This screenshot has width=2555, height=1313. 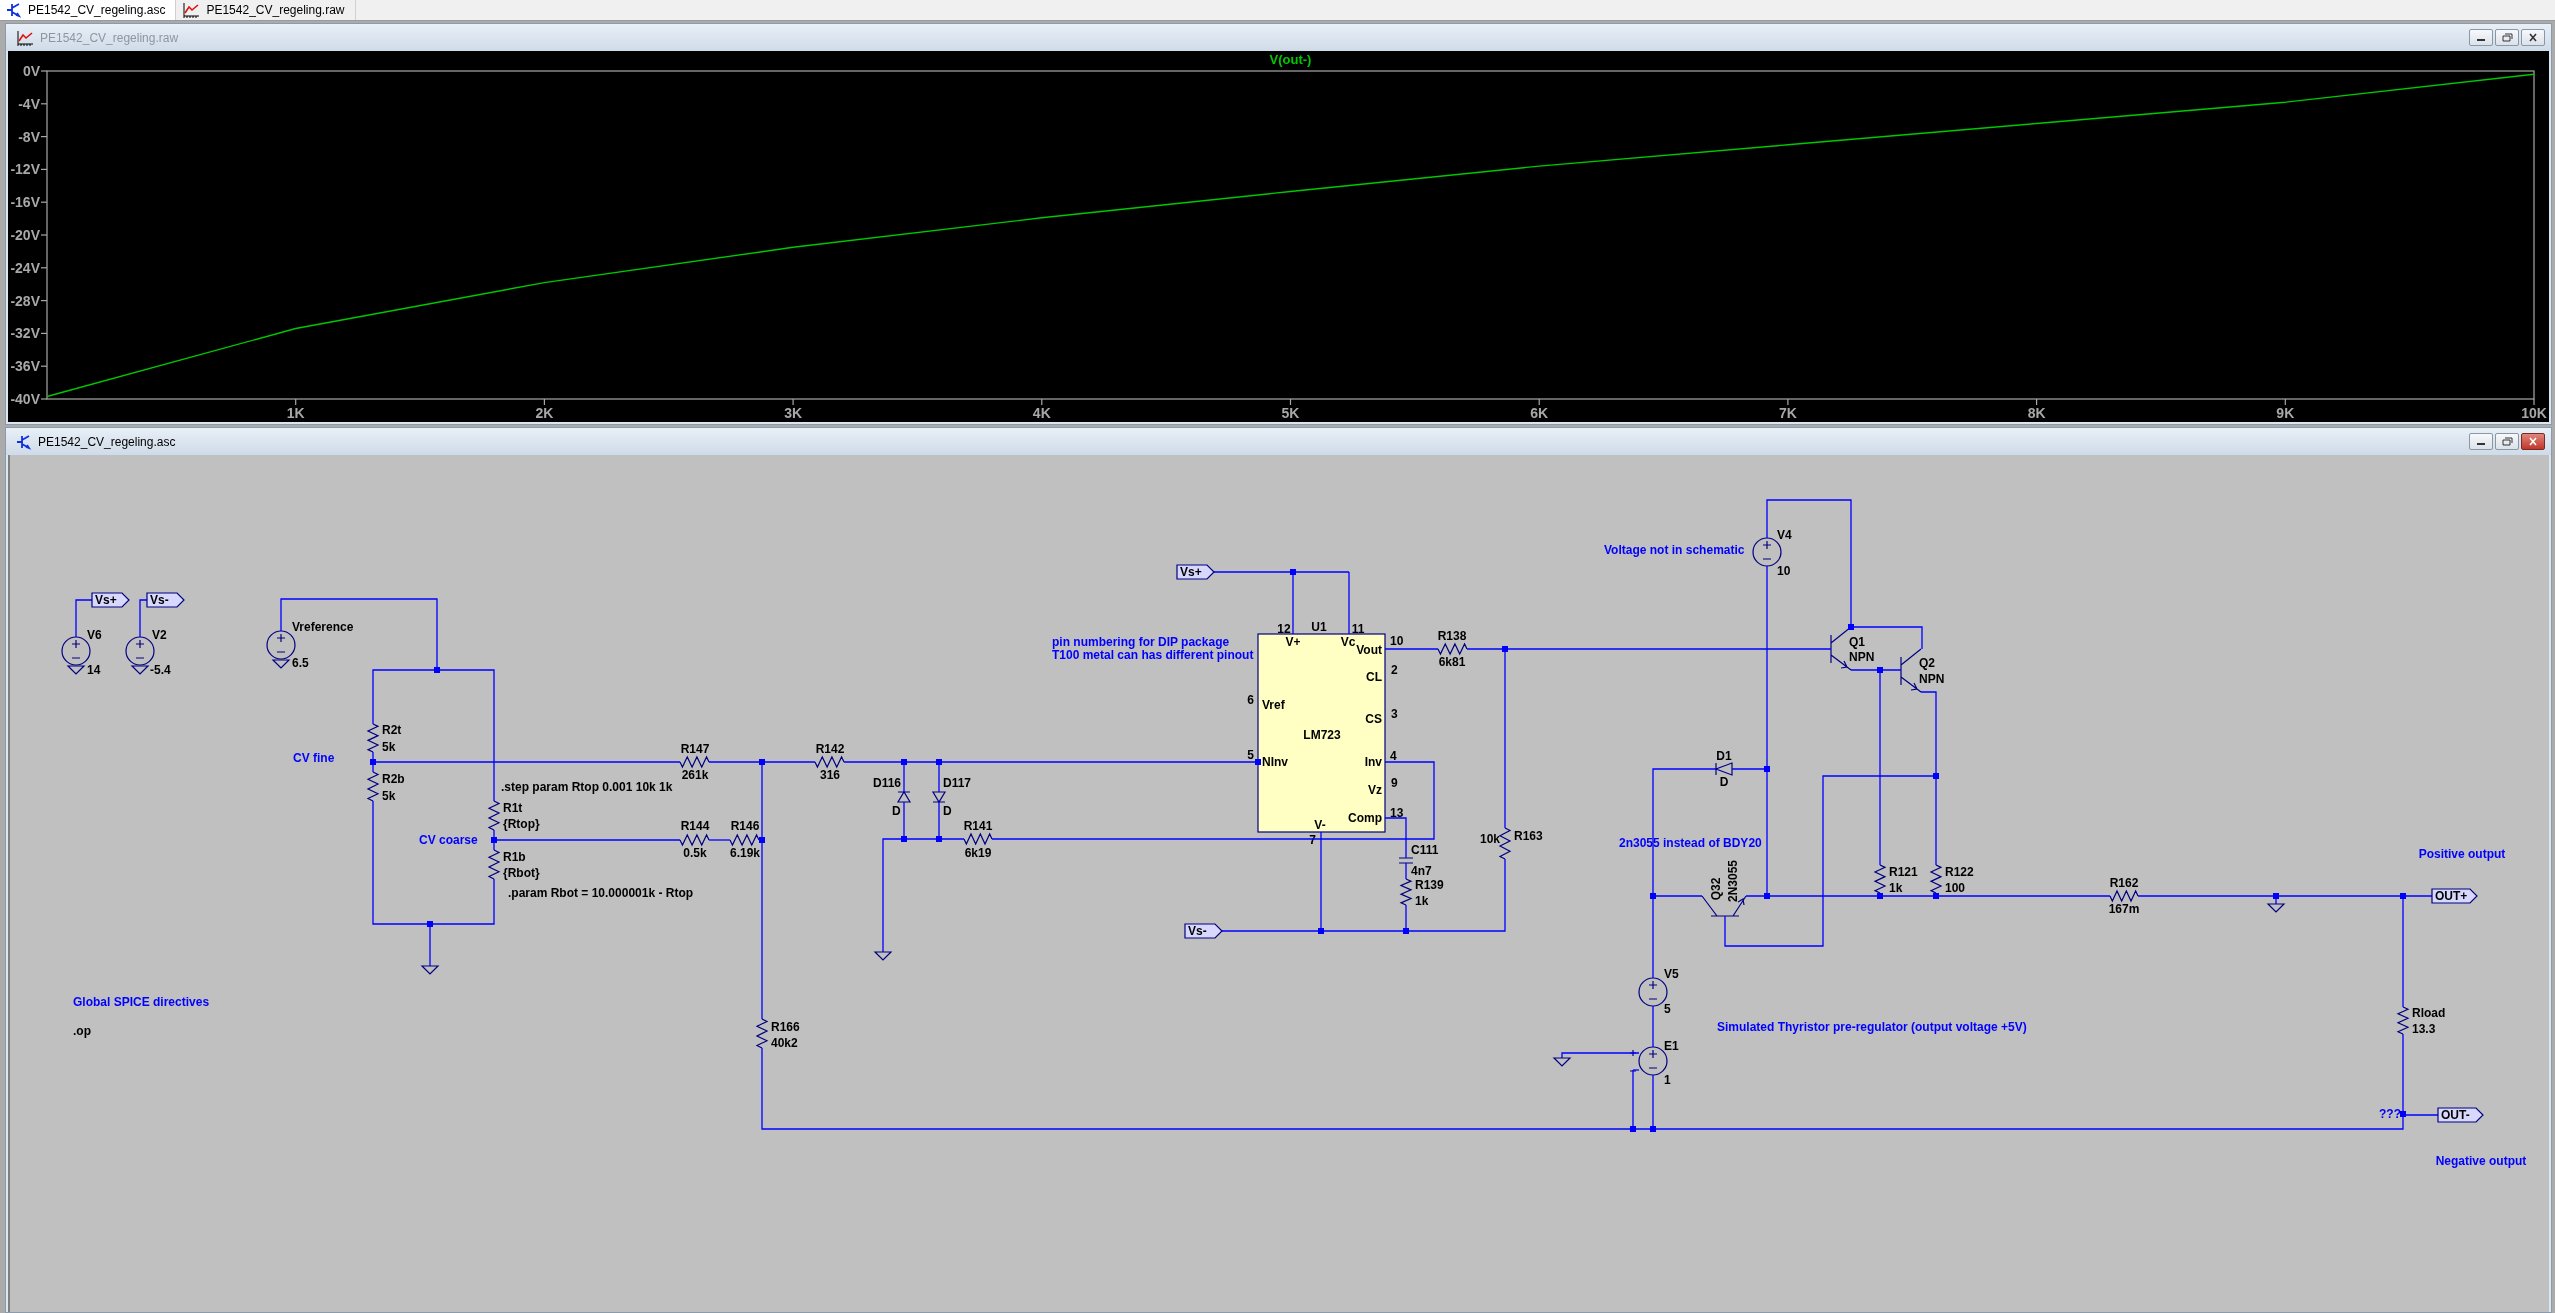 I want to click on component-name: R138, so click(x=1452, y=636).